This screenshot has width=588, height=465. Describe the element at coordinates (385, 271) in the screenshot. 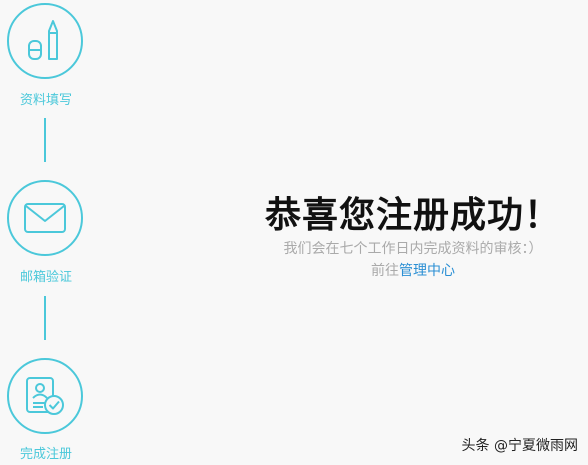

I see `goto-prefix: 前往` at that location.